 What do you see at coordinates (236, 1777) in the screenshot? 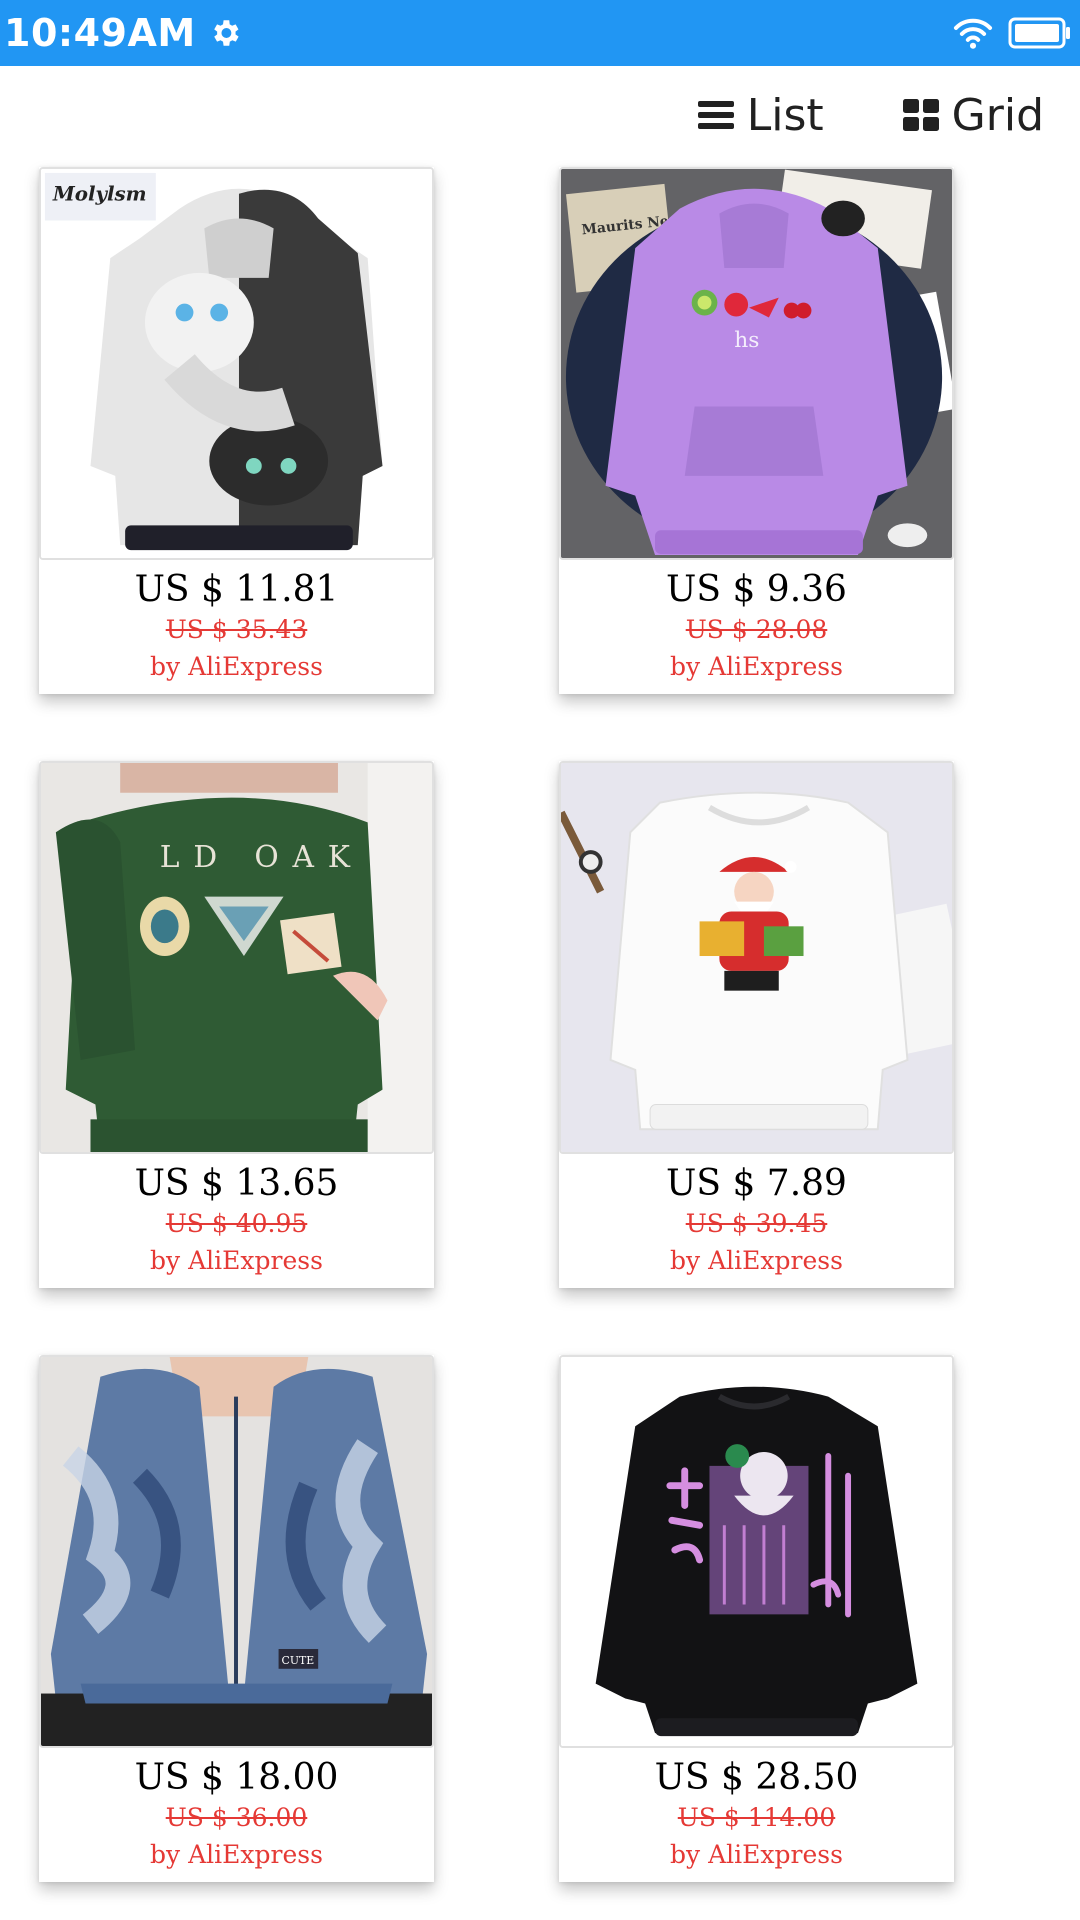
I see `product-price: US $ 18.00` at bounding box center [236, 1777].